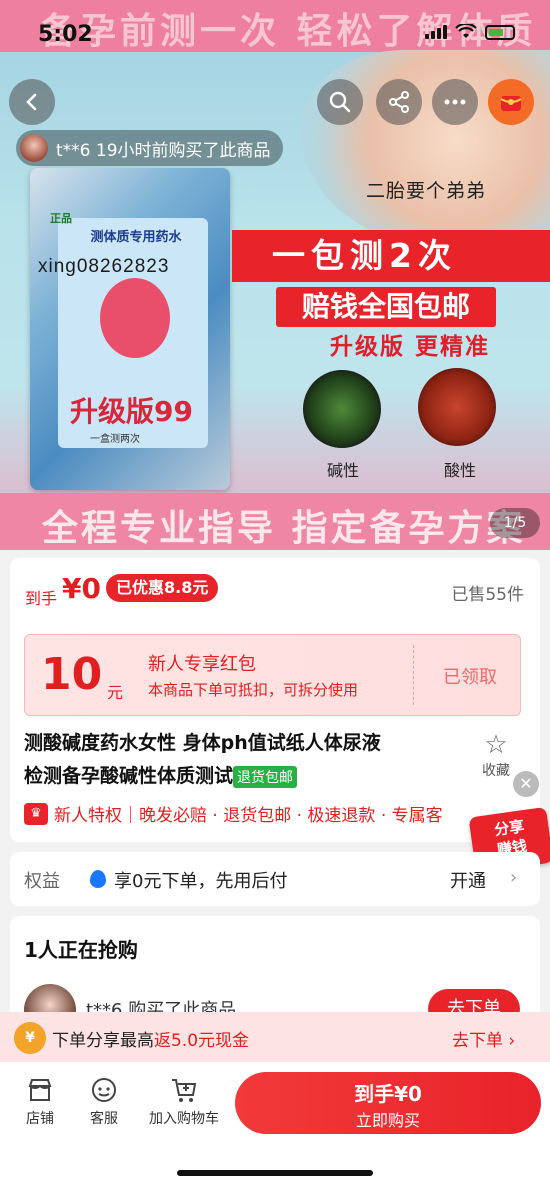 This screenshot has height=1190, width=550. Describe the element at coordinates (460, 470) in the screenshot. I see `acid-label: 酸性` at that location.